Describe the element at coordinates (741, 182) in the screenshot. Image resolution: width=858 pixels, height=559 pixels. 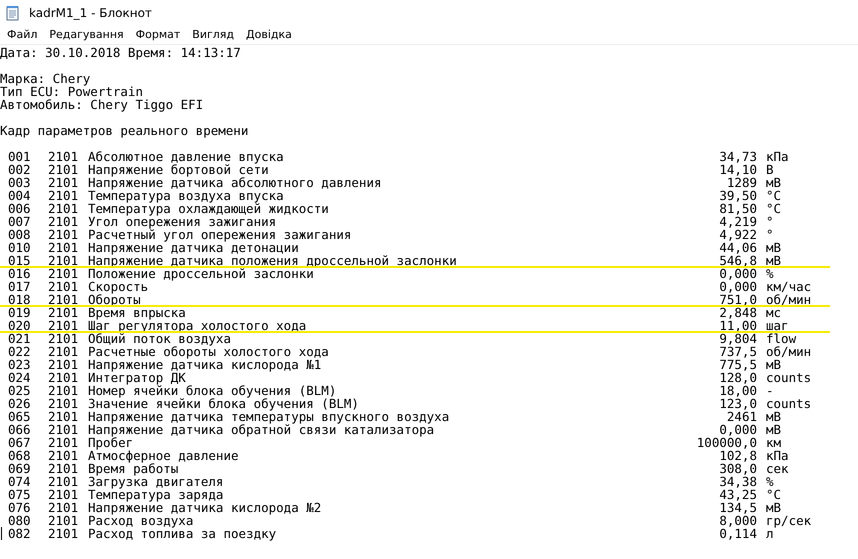
I see `parameter-value: 1289` at that location.